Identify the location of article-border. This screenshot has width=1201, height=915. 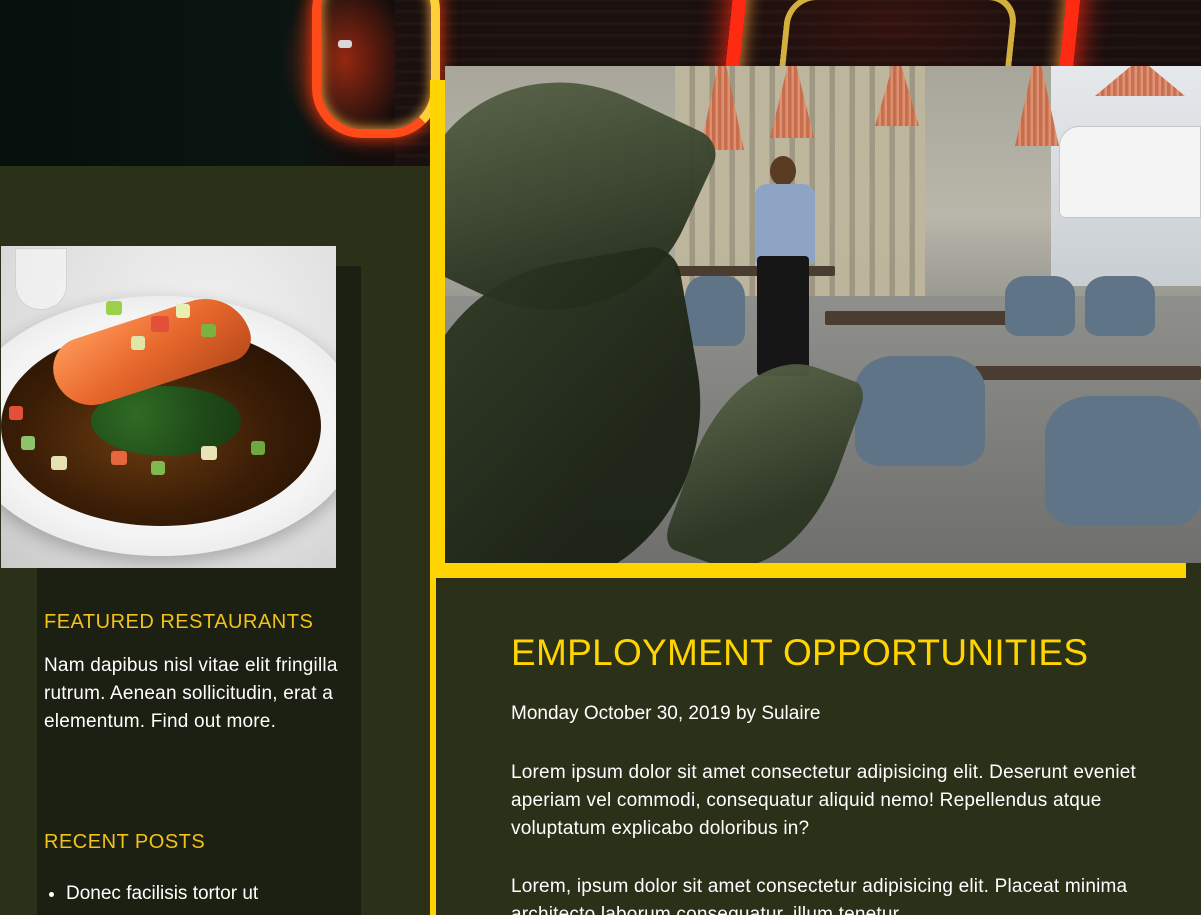
(433, 746).